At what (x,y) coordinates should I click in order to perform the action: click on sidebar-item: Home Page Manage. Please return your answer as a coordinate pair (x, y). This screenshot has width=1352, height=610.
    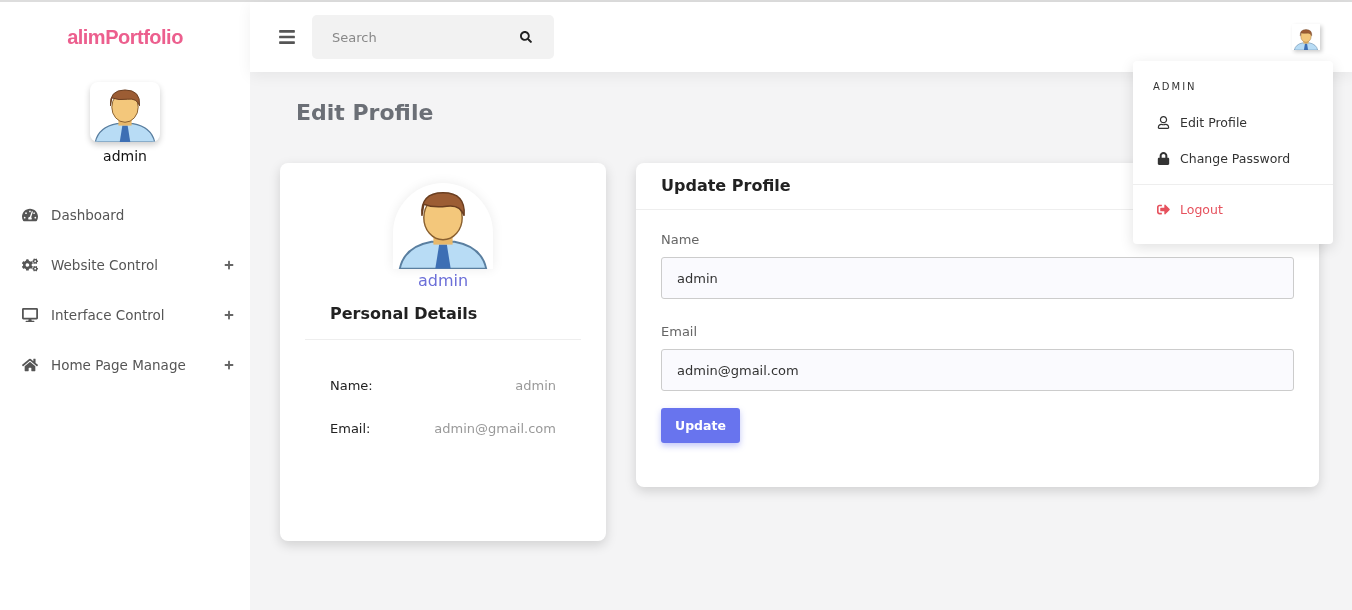
    Looking at the image, I should click on (125, 365).